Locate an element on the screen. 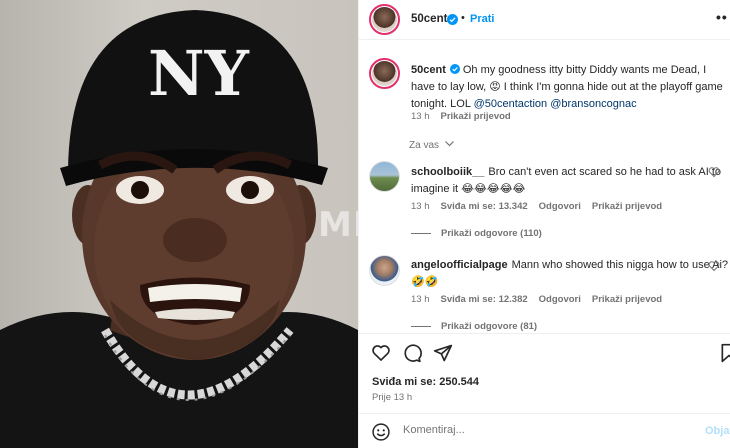 This screenshot has width=730, height=448. comment-composer: Objavi is located at coordinates (544, 430).